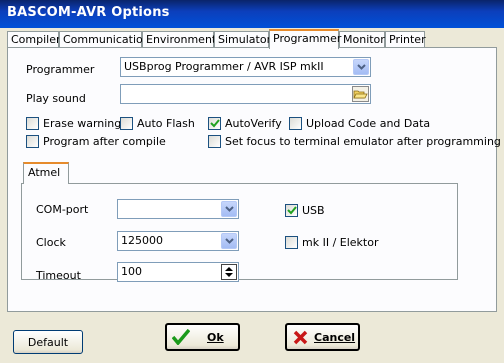 The width and height of the screenshot is (504, 363). I want to click on auto-flash-label: Auto Flash, so click(166, 123).